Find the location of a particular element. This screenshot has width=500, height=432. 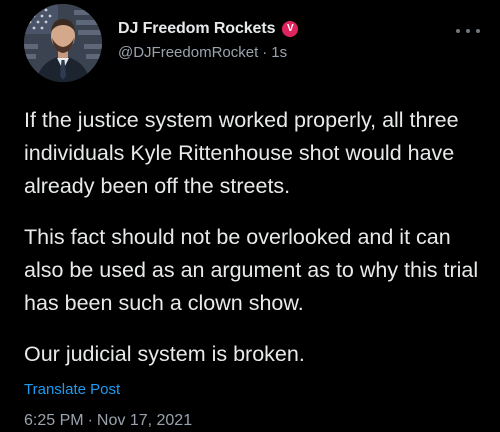

author-display-name: DJ Freedom Rockets is located at coordinates (196, 29).